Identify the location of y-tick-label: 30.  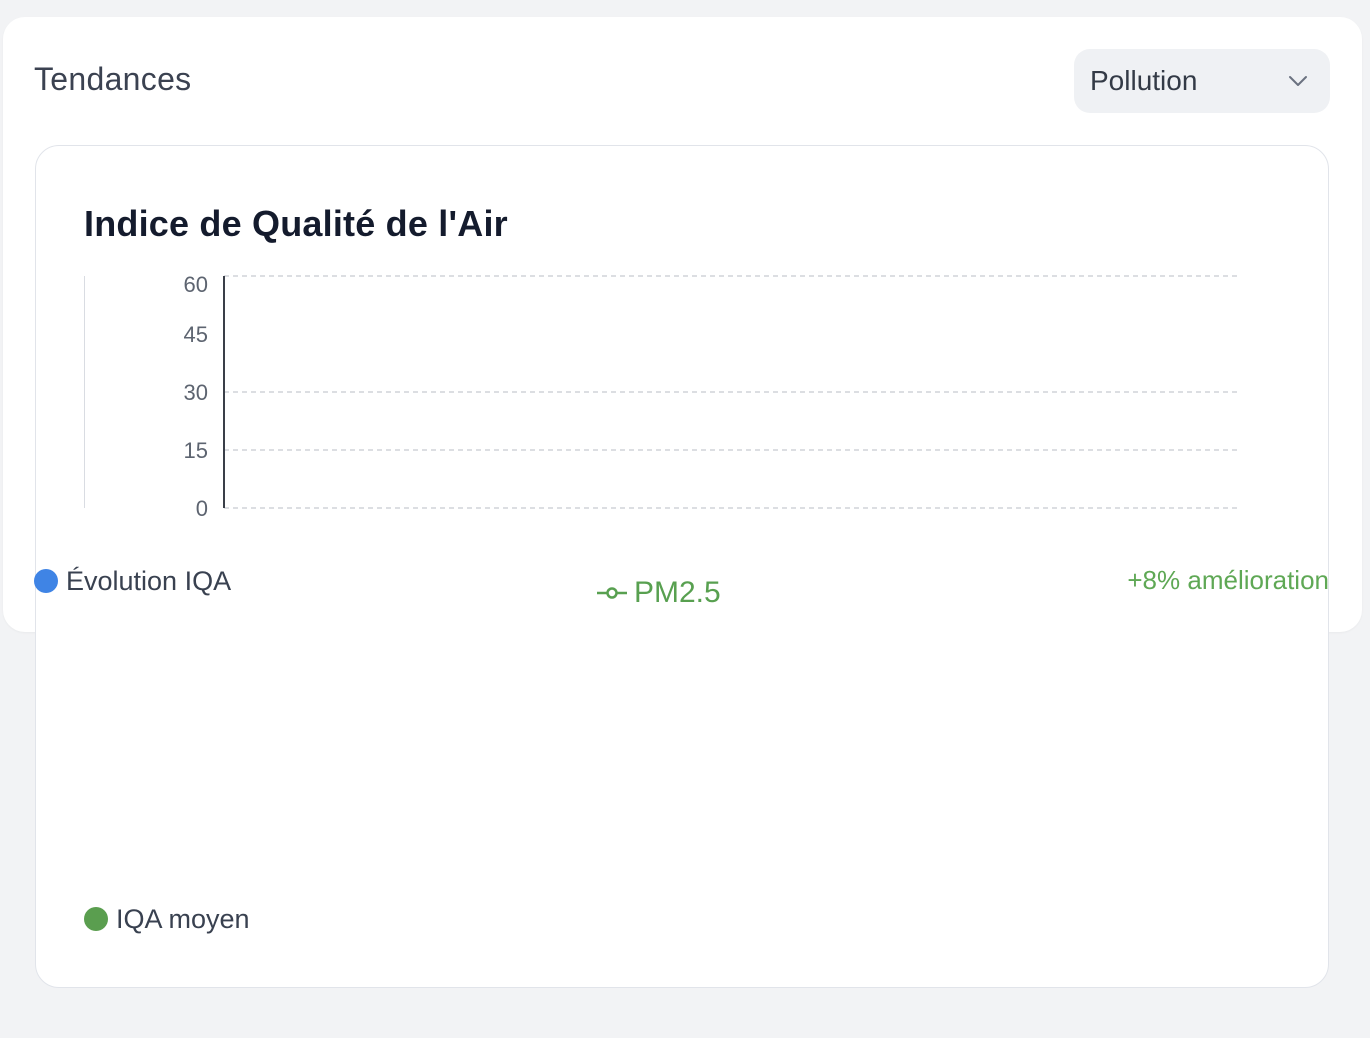
(196, 392).